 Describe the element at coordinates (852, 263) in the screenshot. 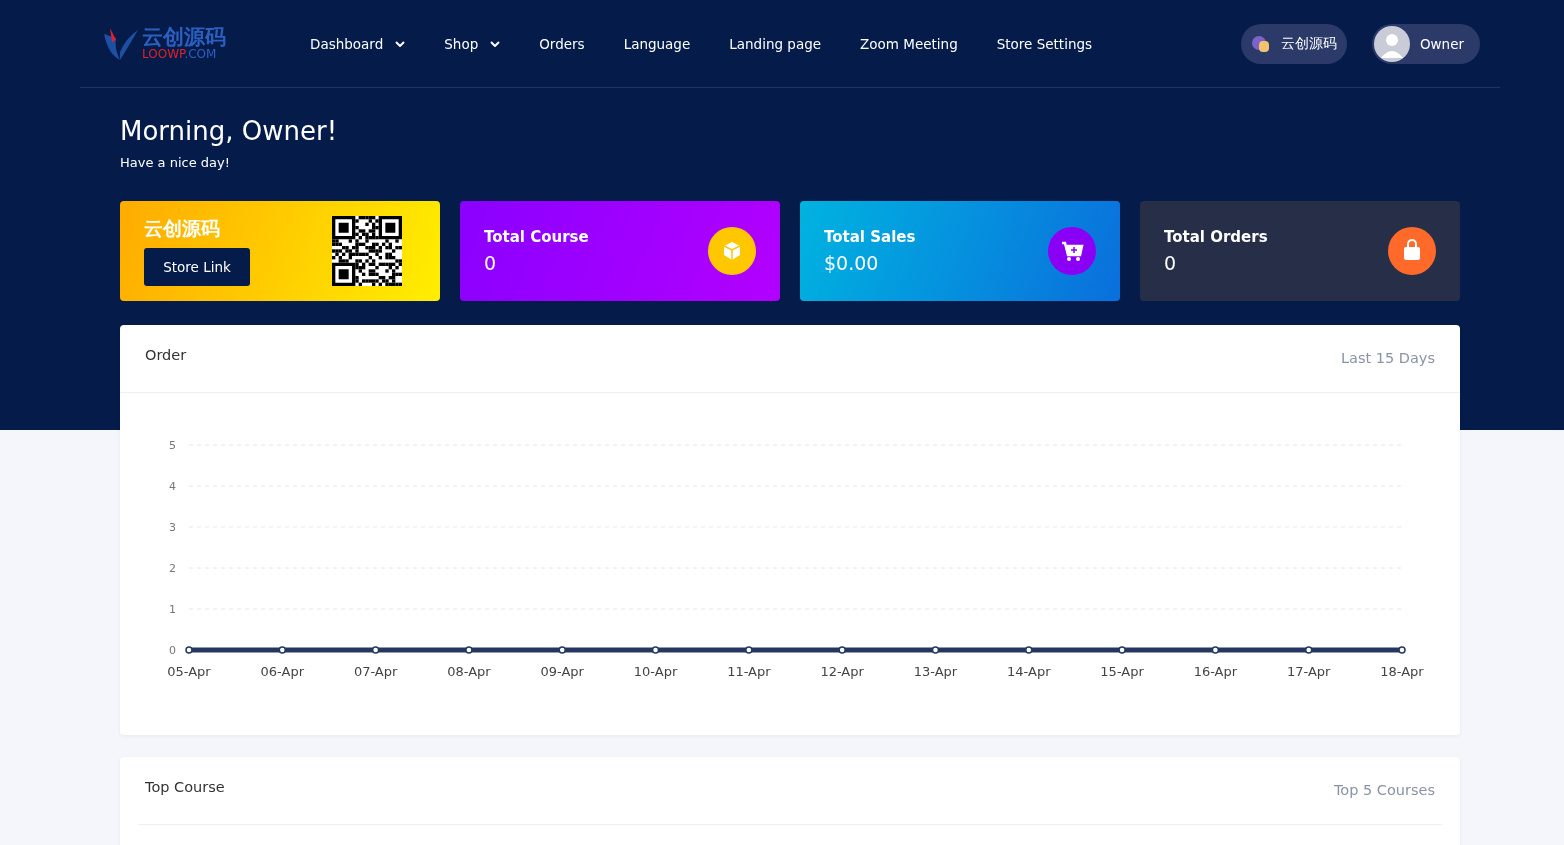

I see `stat-value: $0.00` at that location.